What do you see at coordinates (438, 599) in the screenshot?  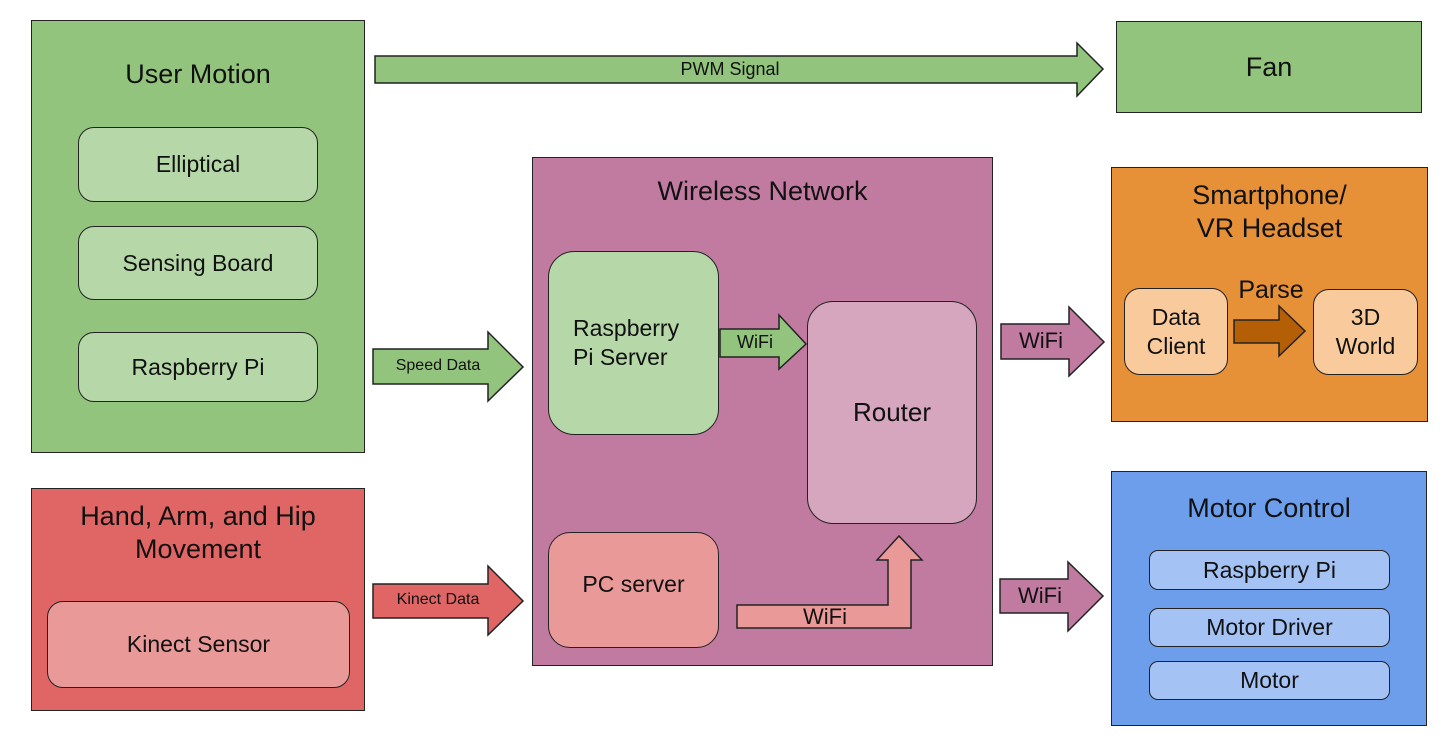 I see `kinect-data-label: Kinect Data` at bounding box center [438, 599].